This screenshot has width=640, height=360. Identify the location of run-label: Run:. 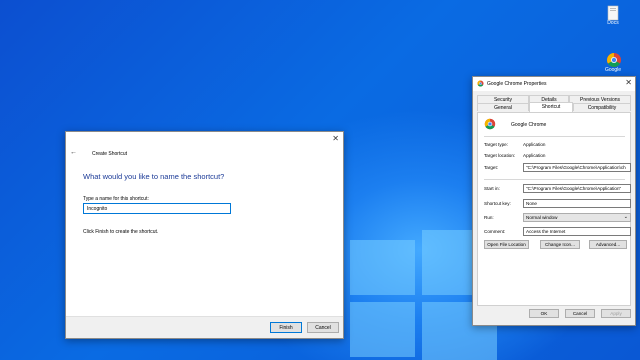
(489, 217).